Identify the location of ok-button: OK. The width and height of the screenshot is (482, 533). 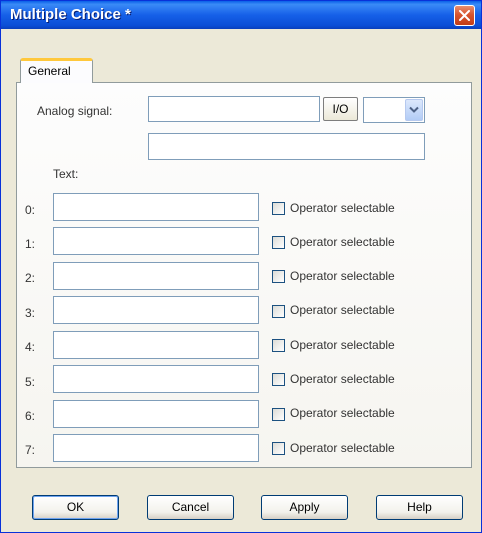
(75, 507).